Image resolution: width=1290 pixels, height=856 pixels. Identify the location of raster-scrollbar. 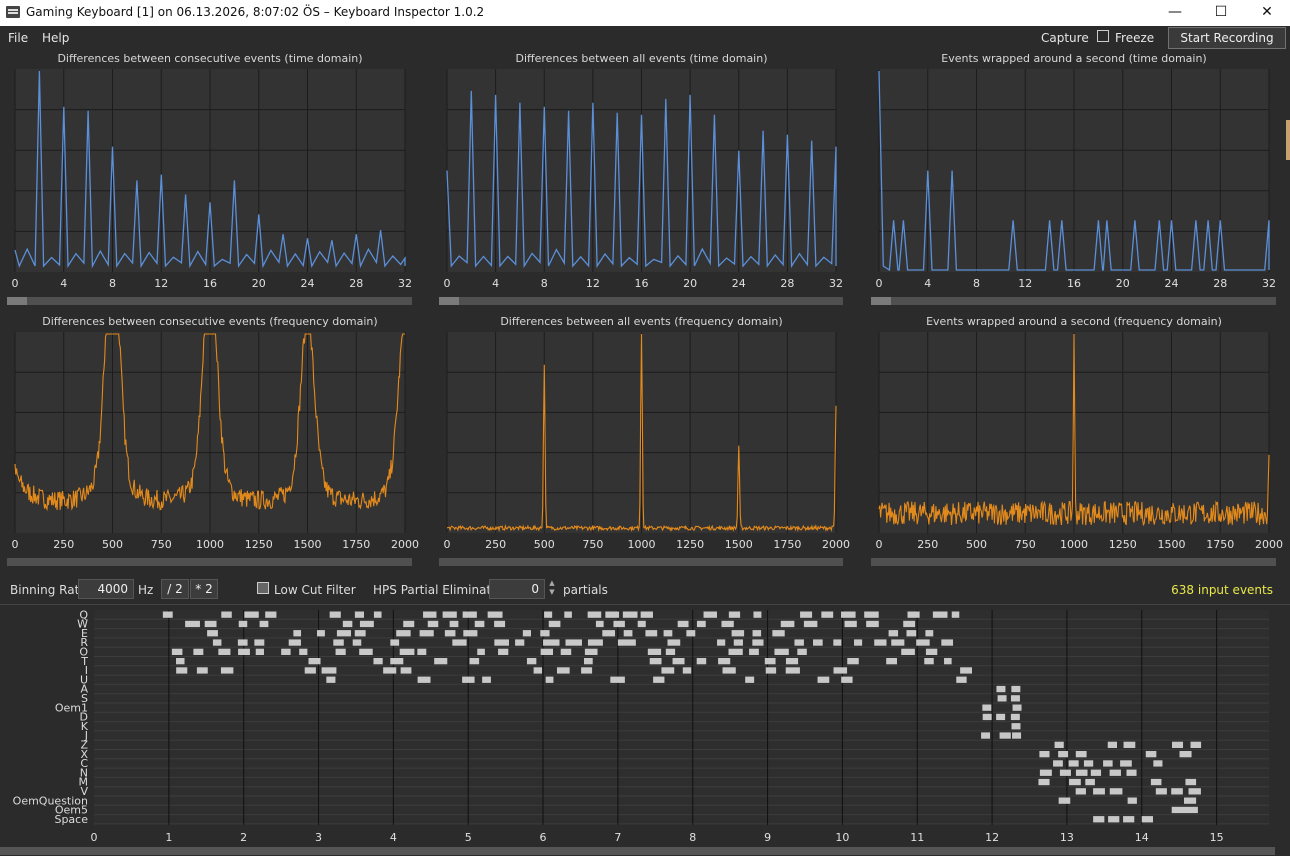
(637, 851).